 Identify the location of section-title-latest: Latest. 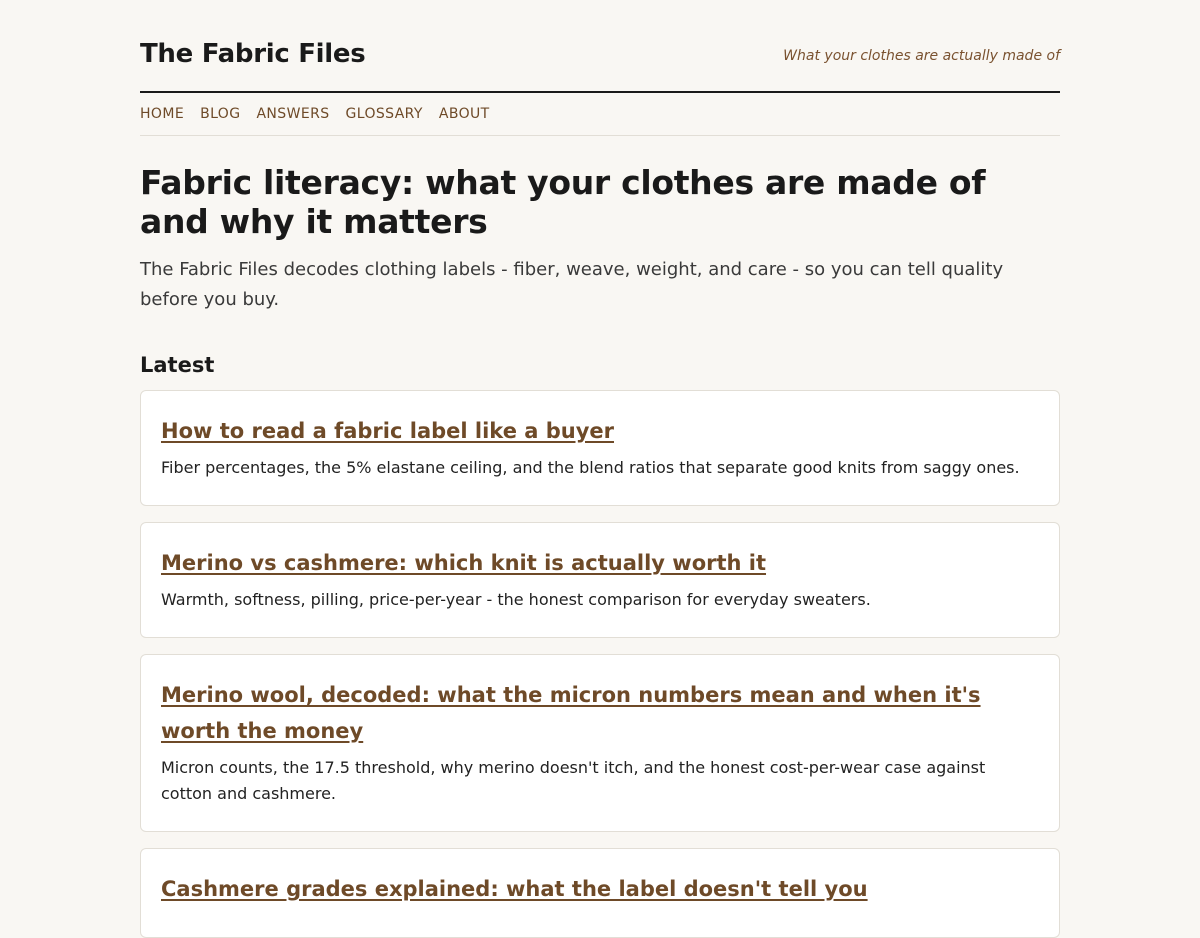
(177, 365).